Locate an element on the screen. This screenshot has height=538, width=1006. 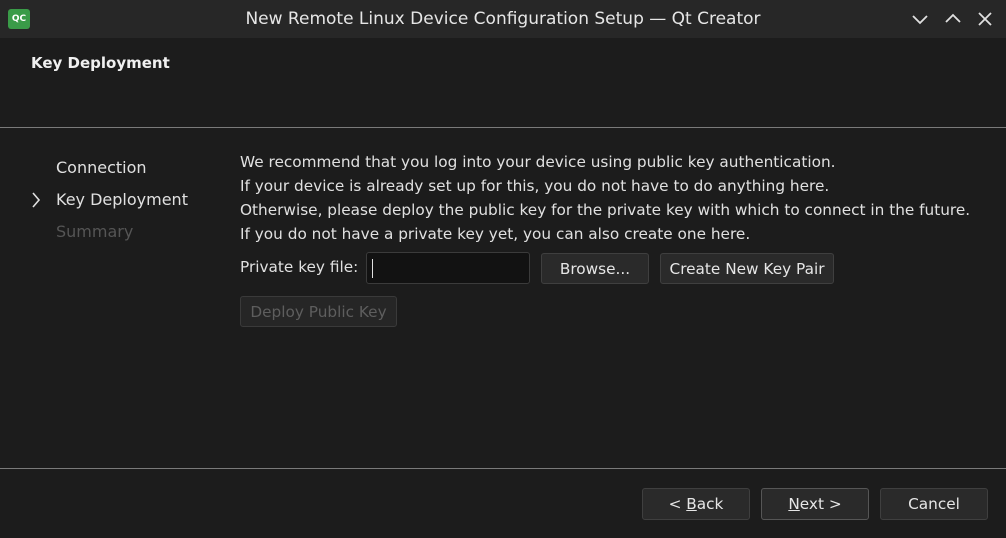
back-button-label: ack is located at coordinates (710, 504).